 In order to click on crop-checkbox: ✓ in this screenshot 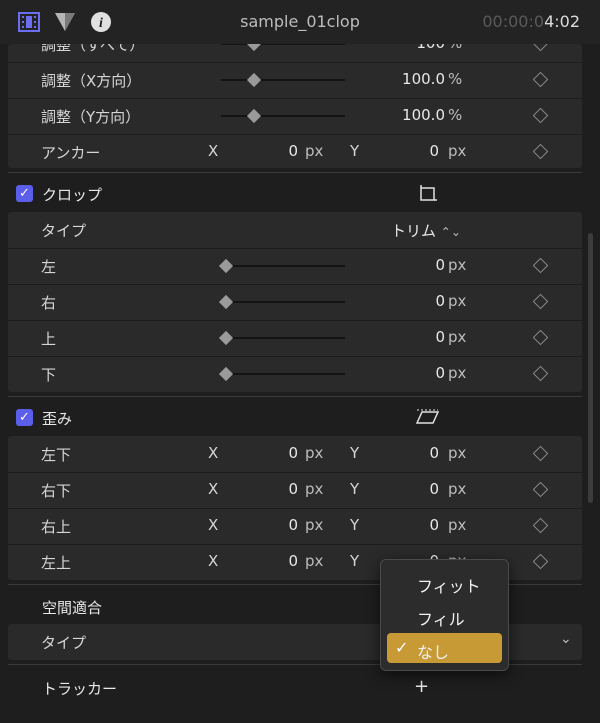, I will do `click(24, 193)`.